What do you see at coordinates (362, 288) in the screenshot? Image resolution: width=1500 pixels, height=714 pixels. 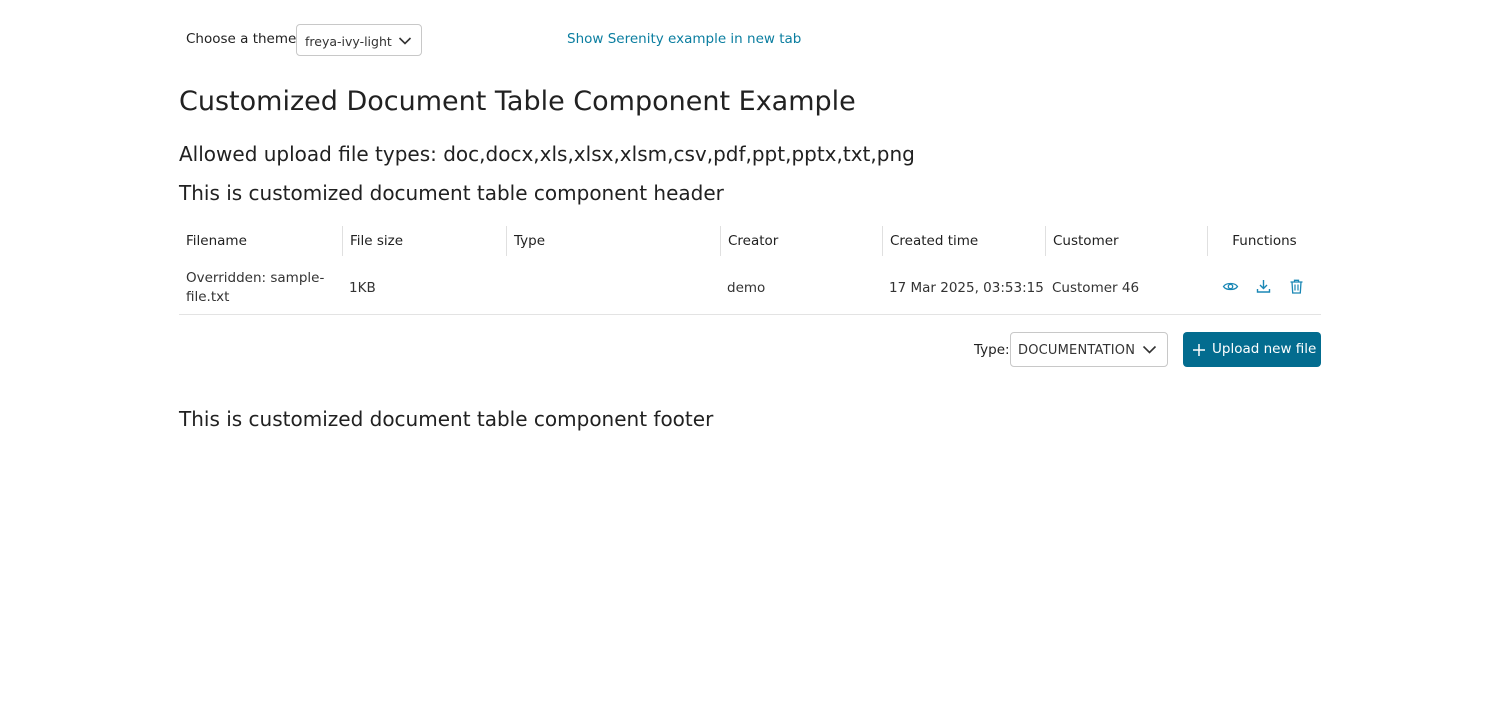 I see `cell-file-size: 1KB` at bounding box center [362, 288].